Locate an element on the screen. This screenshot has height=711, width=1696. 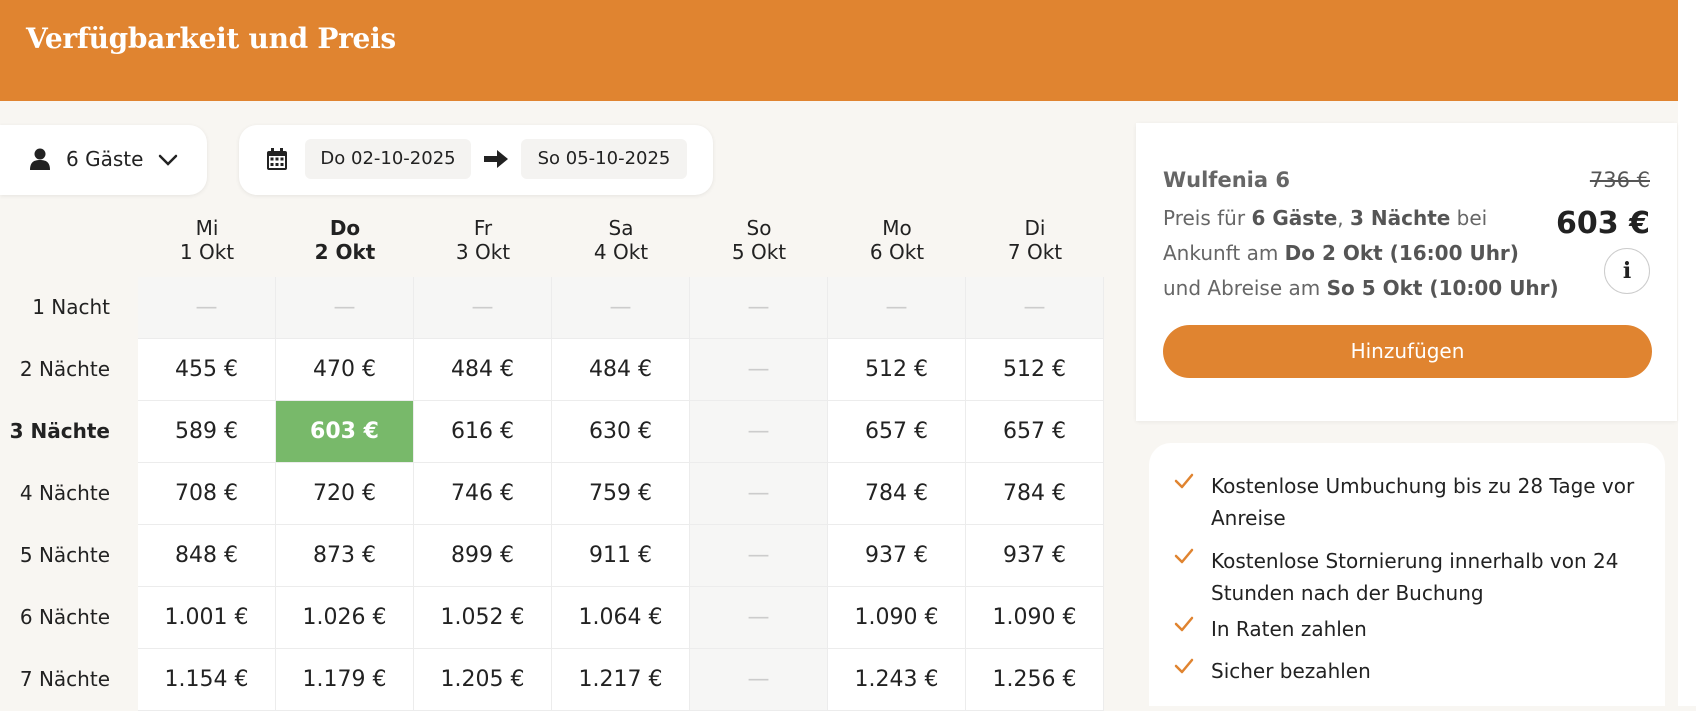
price-cell: 746 € is located at coordinates (483, 494).